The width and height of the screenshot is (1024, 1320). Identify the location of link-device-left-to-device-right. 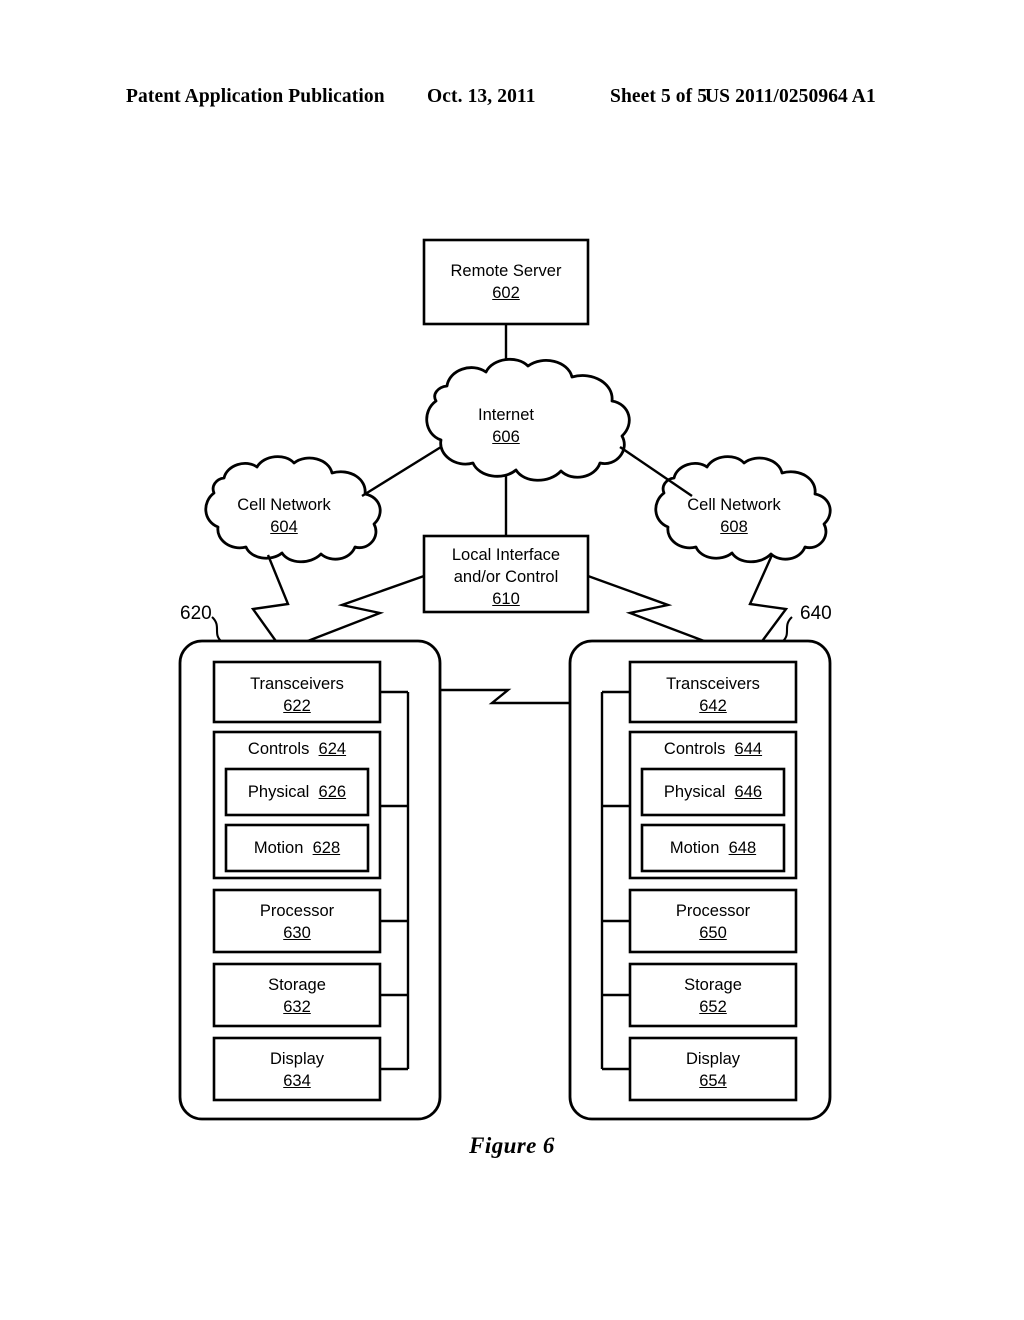
(505, 696).